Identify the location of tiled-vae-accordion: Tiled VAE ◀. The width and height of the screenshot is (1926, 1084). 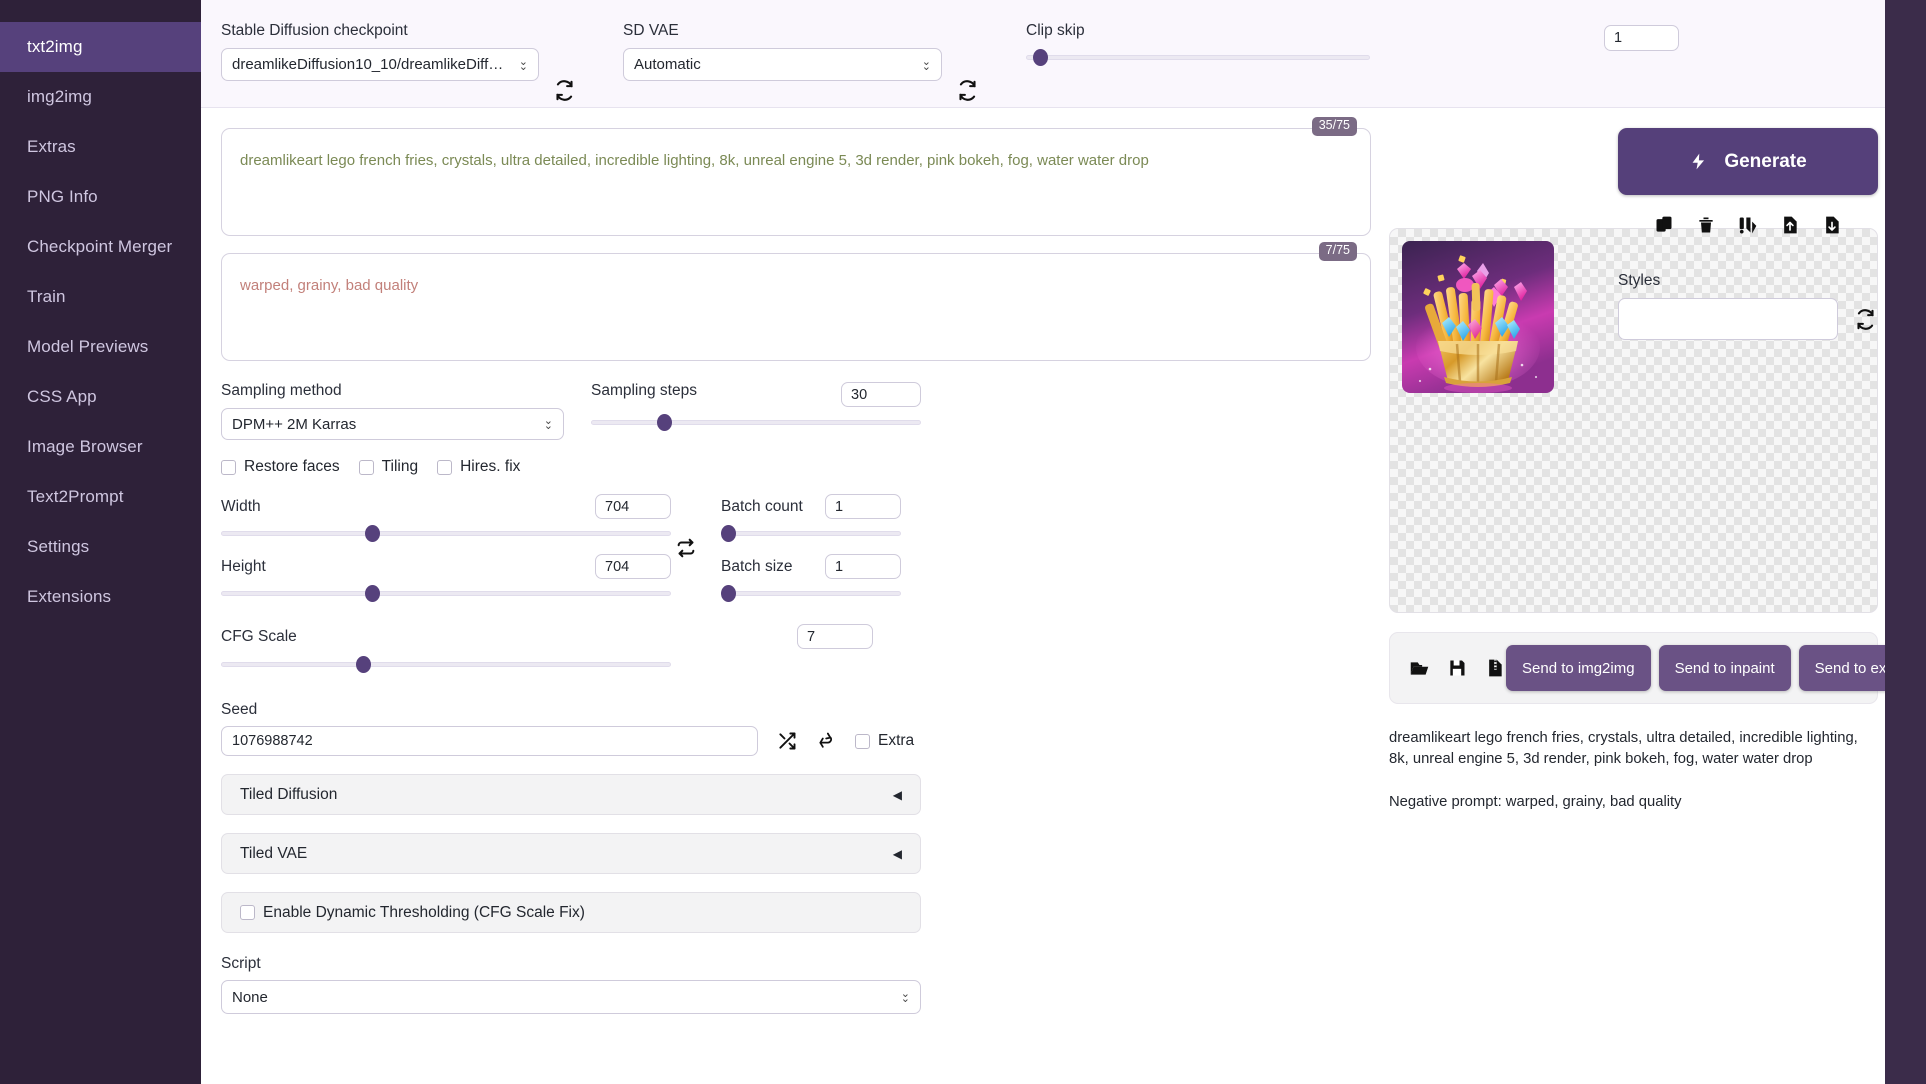
(571, 853).